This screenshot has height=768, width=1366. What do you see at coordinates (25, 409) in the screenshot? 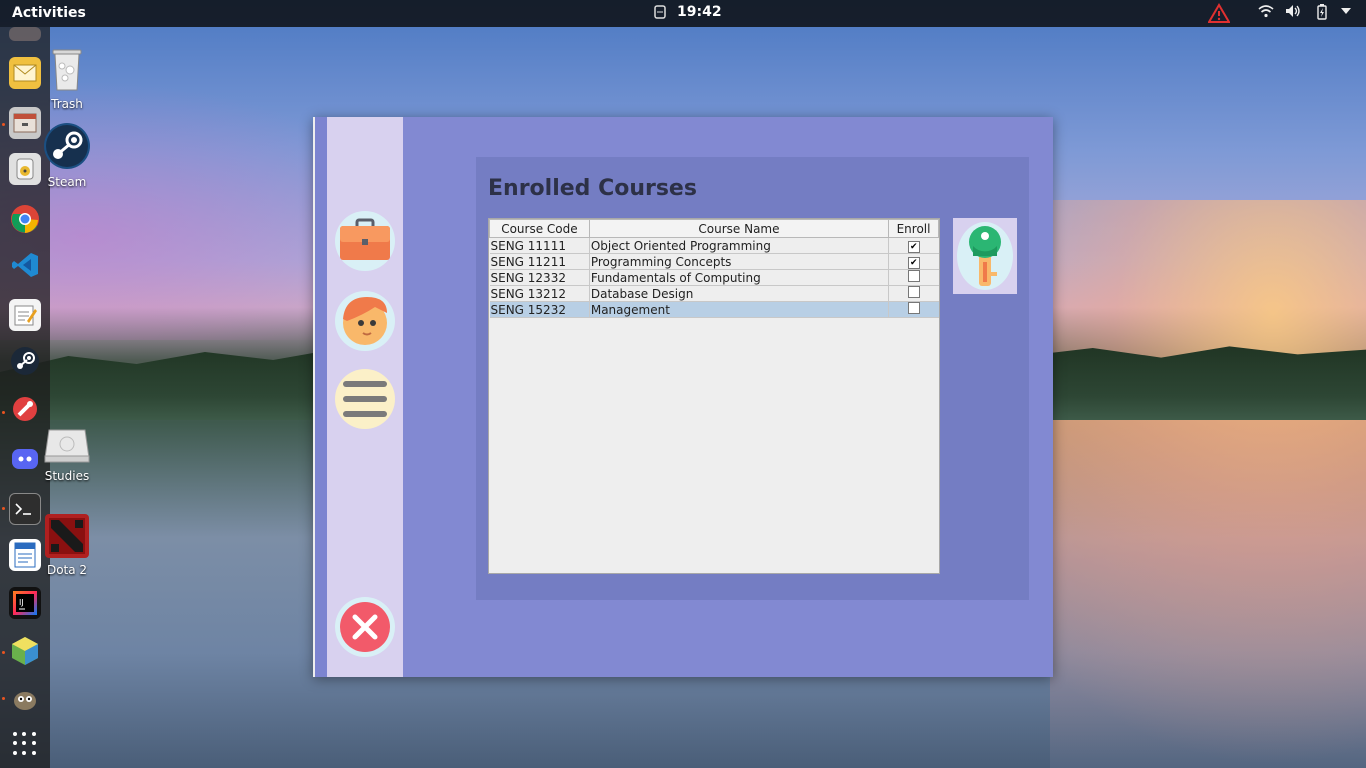
I see `dock-tools-icon` at bounding box center [25, 409].